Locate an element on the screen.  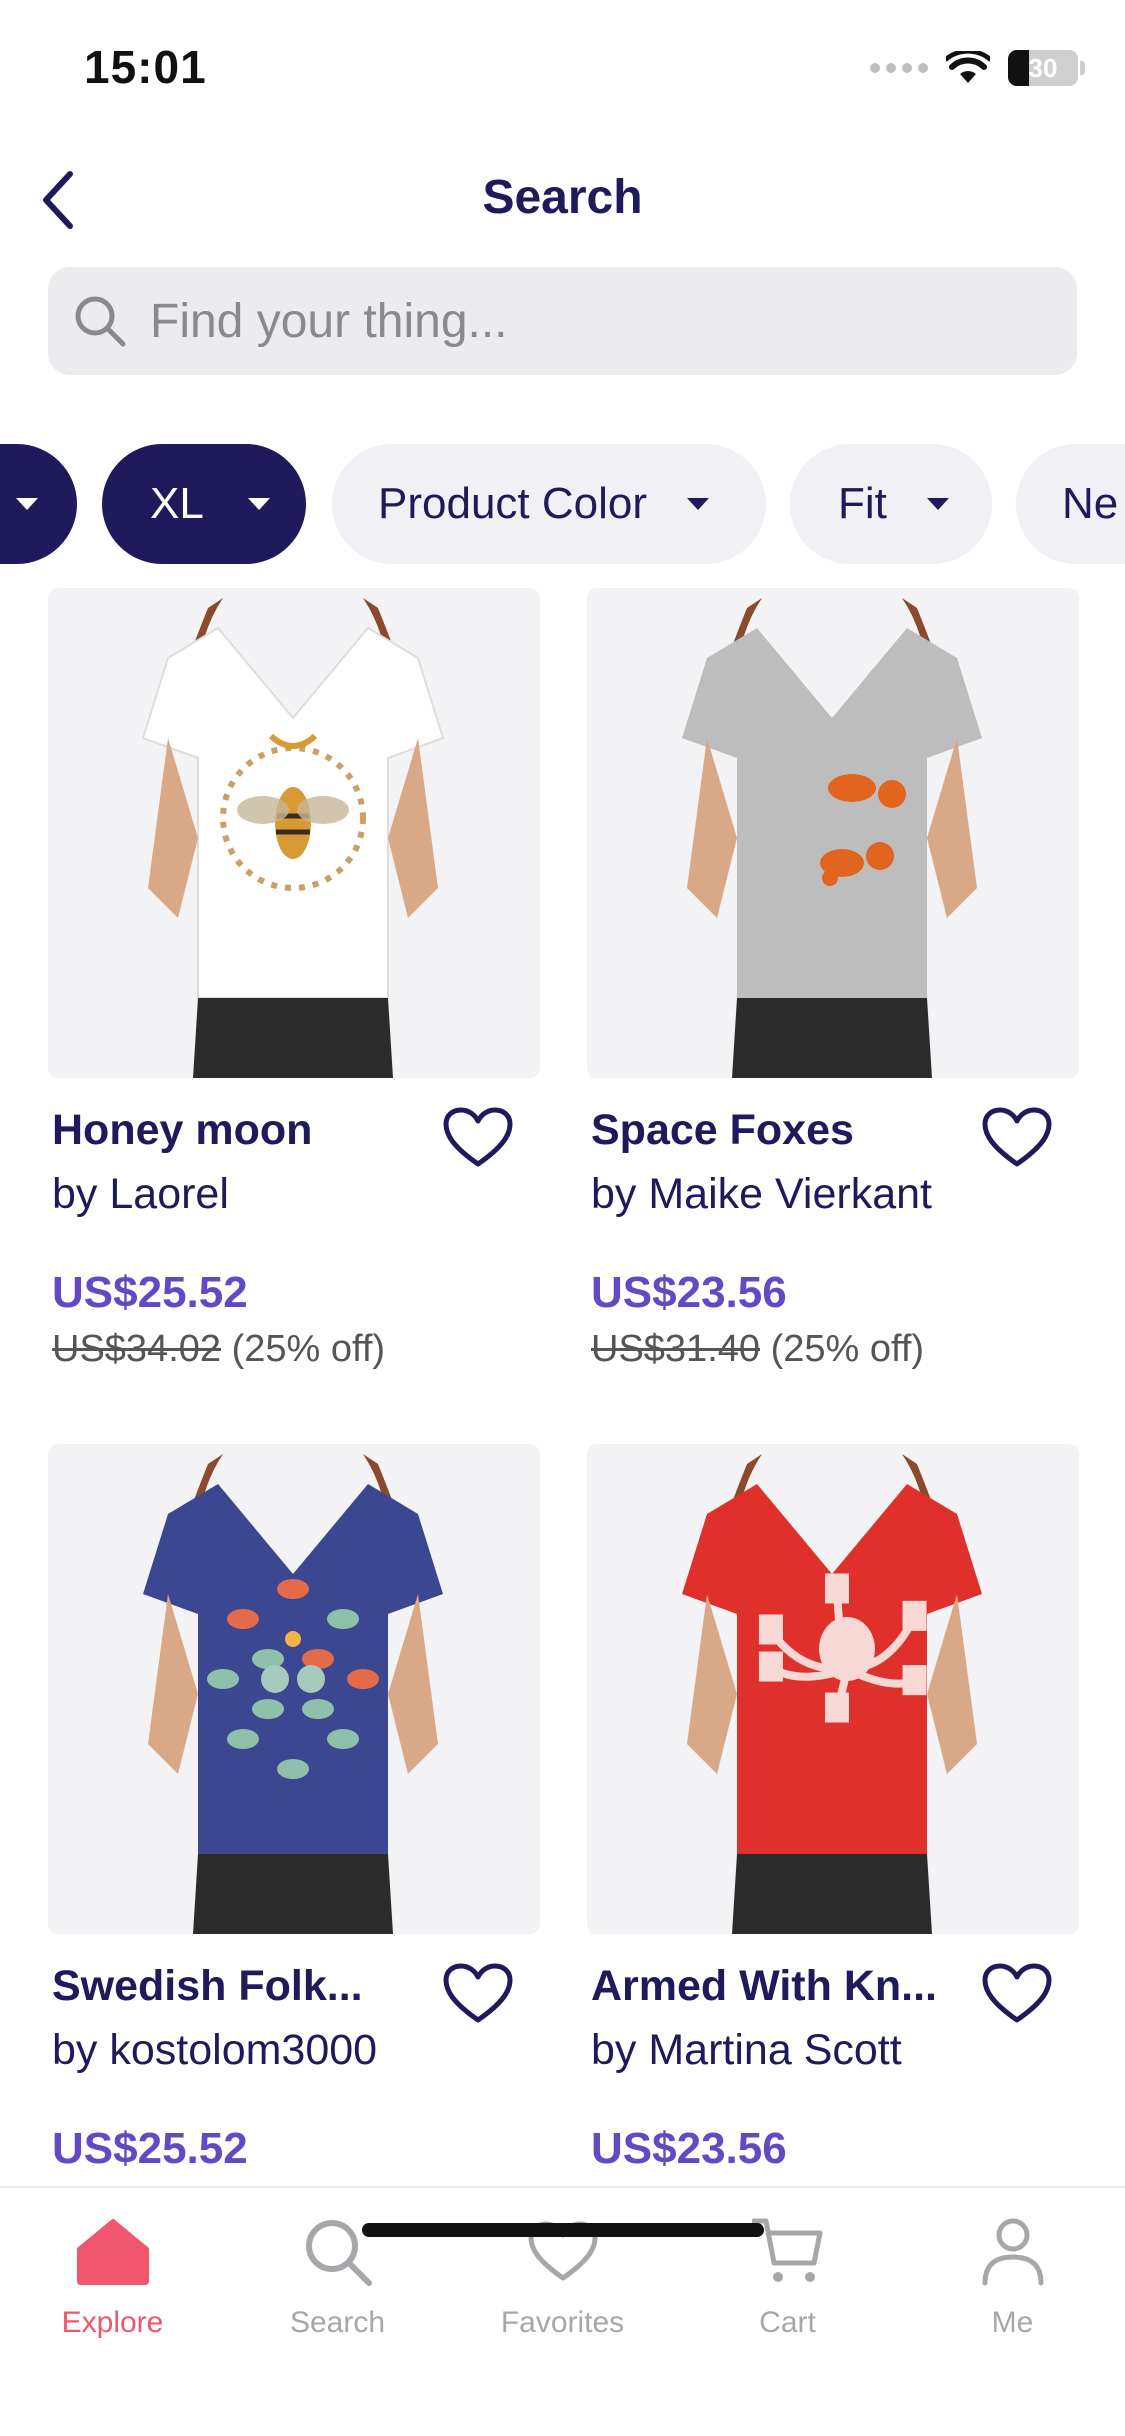
filter-chip-label: Ne is located at coordinates (1090, 503).